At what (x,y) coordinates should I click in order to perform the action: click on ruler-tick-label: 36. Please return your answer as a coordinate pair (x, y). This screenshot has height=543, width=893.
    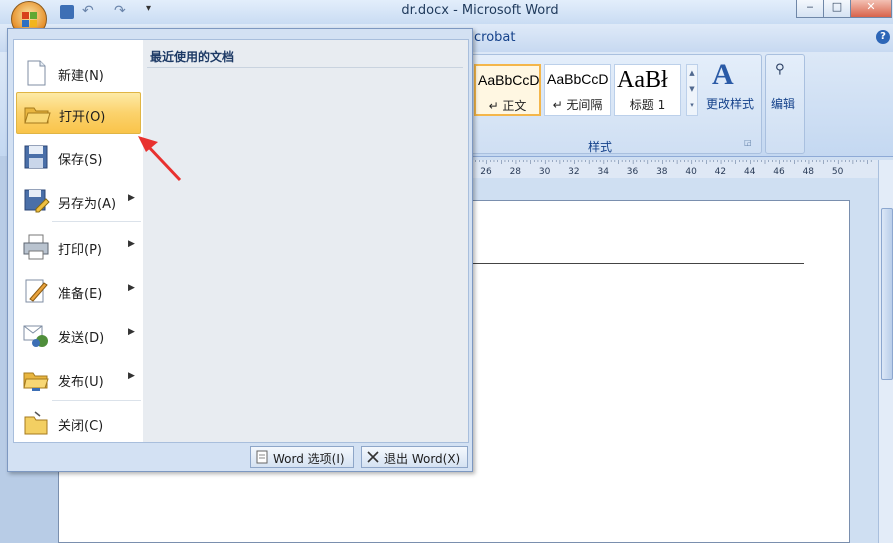
    Looking at the image, I should click on (633, 172).